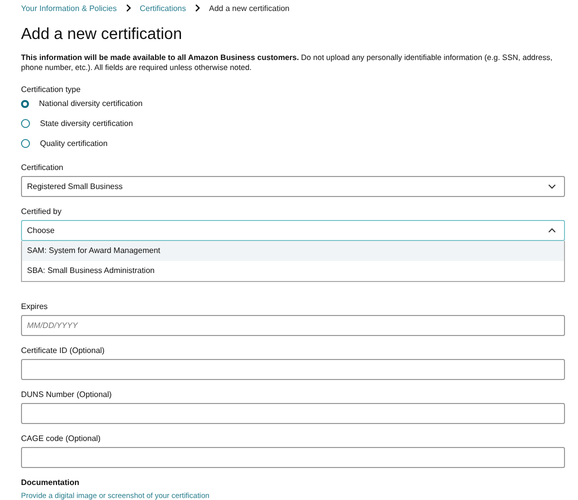 The width and height of the screenshot is (578, 500). Describe the element at coordinates (51, 89) in the screenshot. I see `field-label: Certification type` at that location.